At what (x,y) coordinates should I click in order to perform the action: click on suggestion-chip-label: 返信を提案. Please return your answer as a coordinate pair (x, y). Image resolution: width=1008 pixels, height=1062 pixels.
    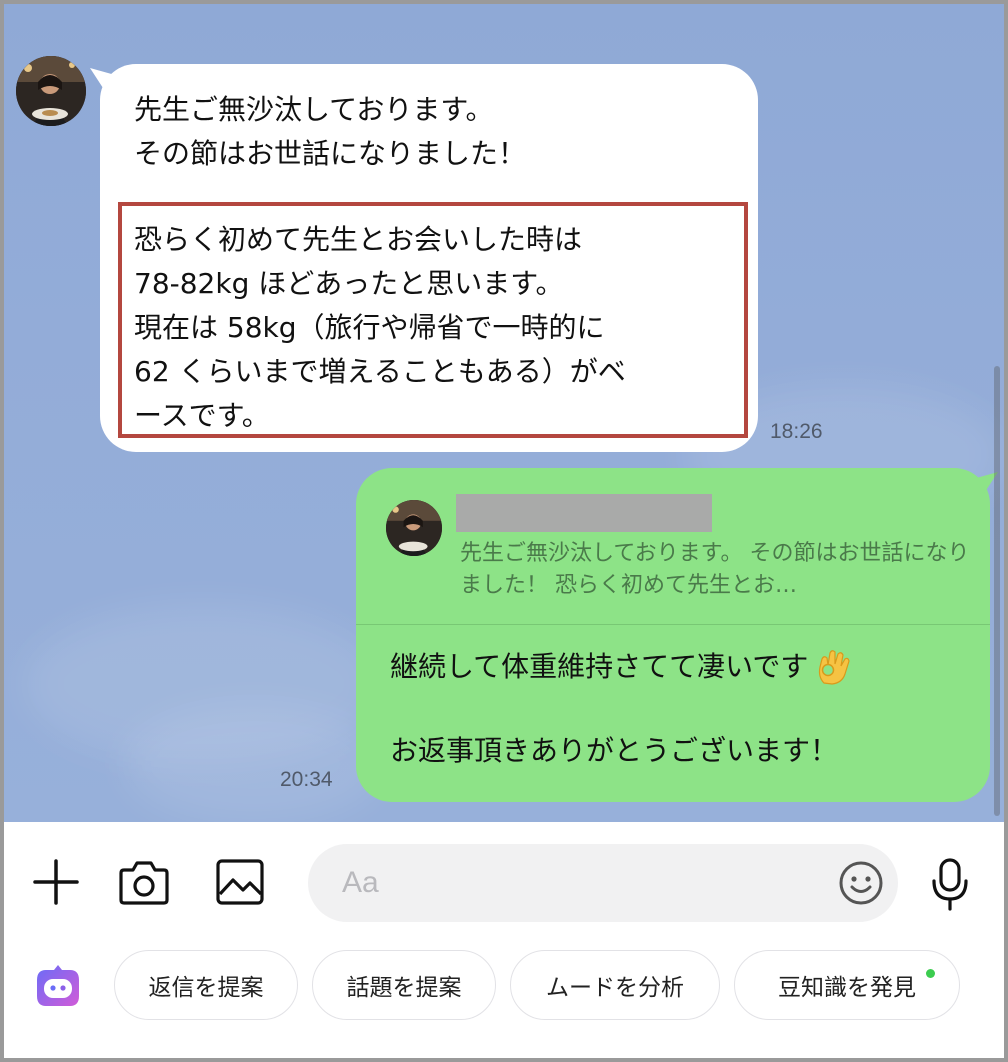
    Looking at the image, I should click on (206, 988).